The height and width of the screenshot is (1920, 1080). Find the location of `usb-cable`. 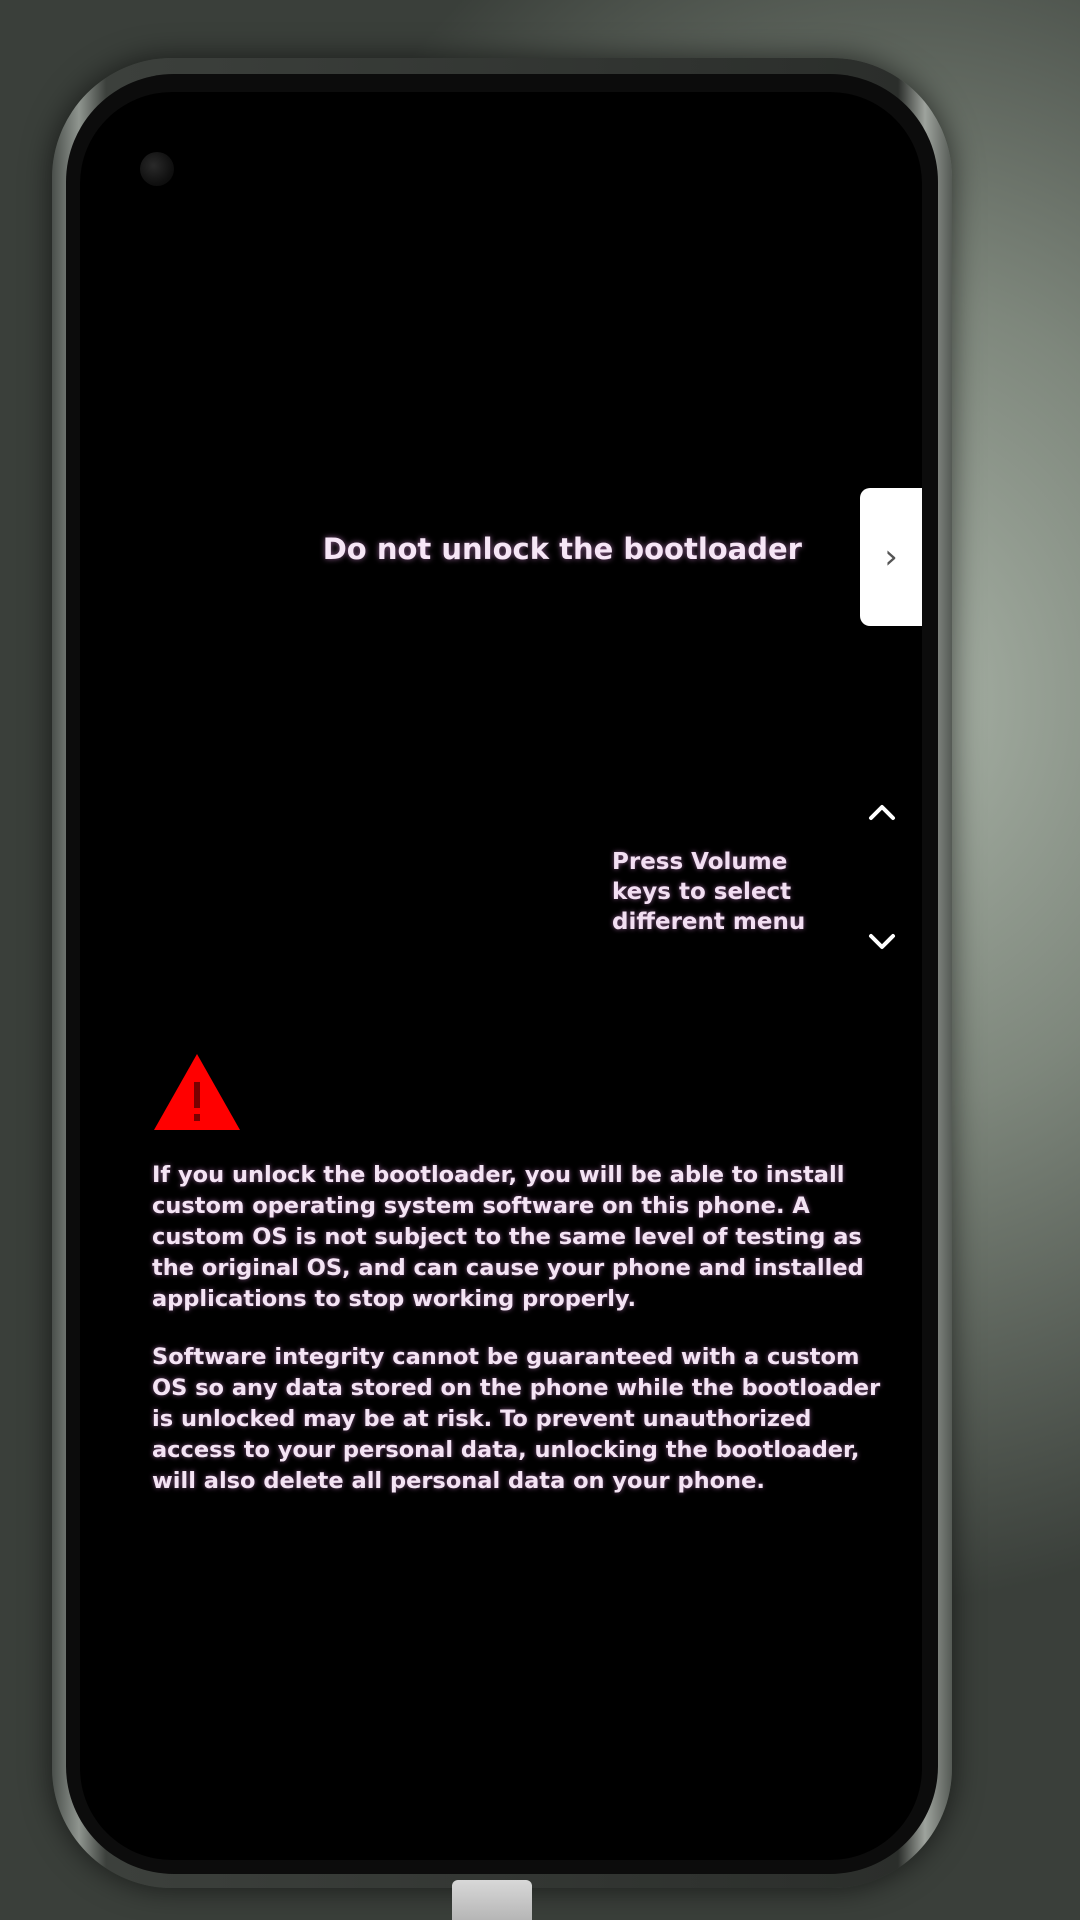

usb-cable is located at coordinates (492, 1900).